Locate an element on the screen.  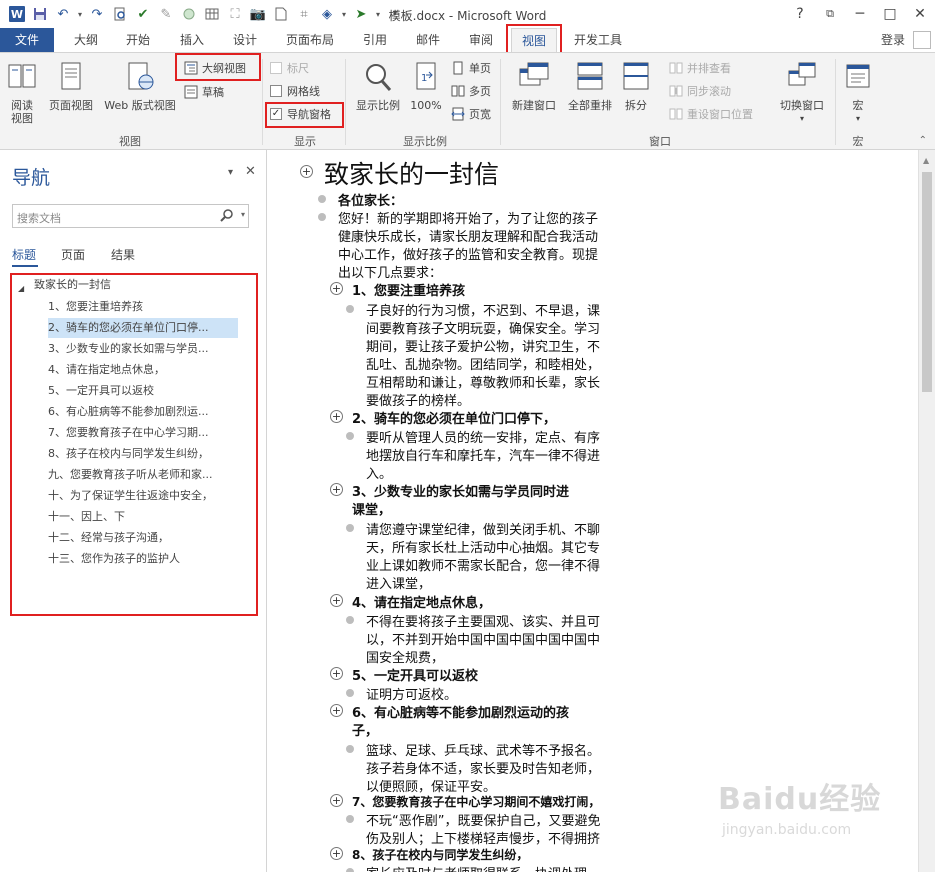
doc-heading-5: 5、一定开具可以返校 is located at coordinates (415, 674).